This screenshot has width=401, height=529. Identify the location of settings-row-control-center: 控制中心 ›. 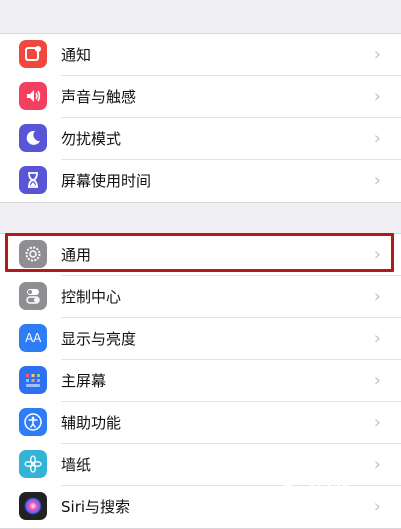
(200, 297).